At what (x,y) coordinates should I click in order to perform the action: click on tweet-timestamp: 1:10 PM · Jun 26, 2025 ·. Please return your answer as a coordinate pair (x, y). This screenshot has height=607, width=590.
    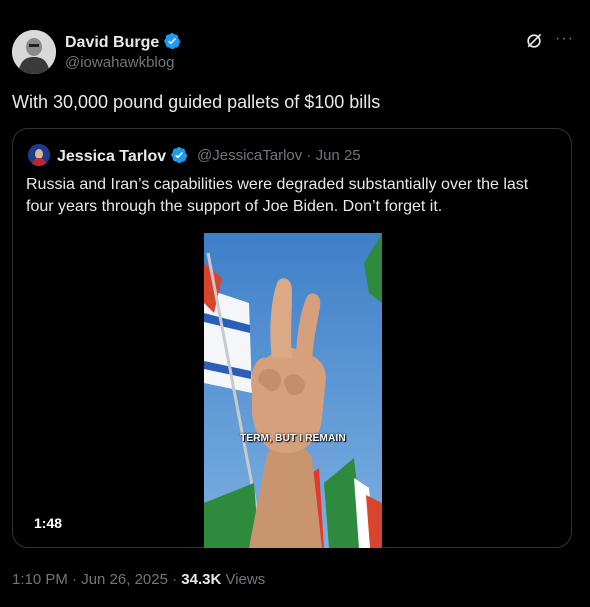
    Looking at the image, I should click on (96, 579).